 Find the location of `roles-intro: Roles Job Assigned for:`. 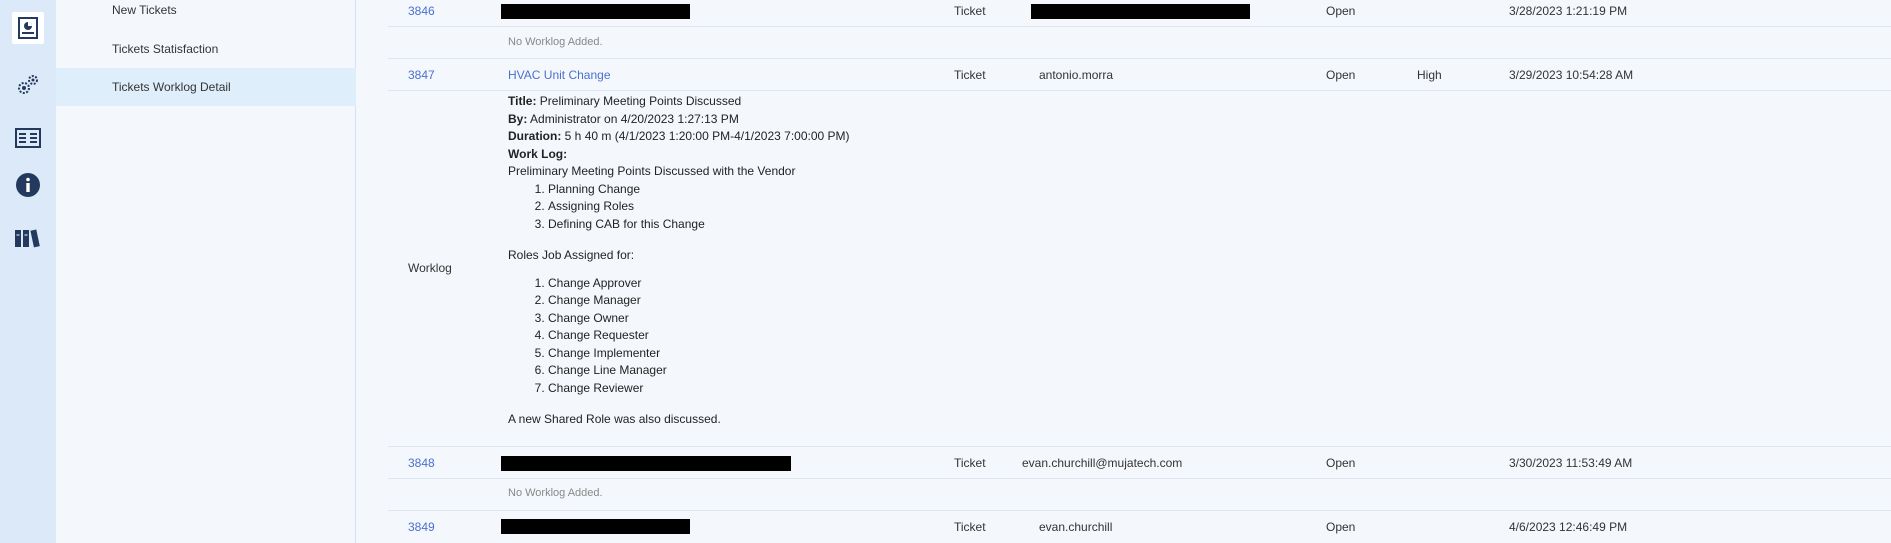

roles-intro: Roles Job Assigned for: is located at coordinates (571, 255).